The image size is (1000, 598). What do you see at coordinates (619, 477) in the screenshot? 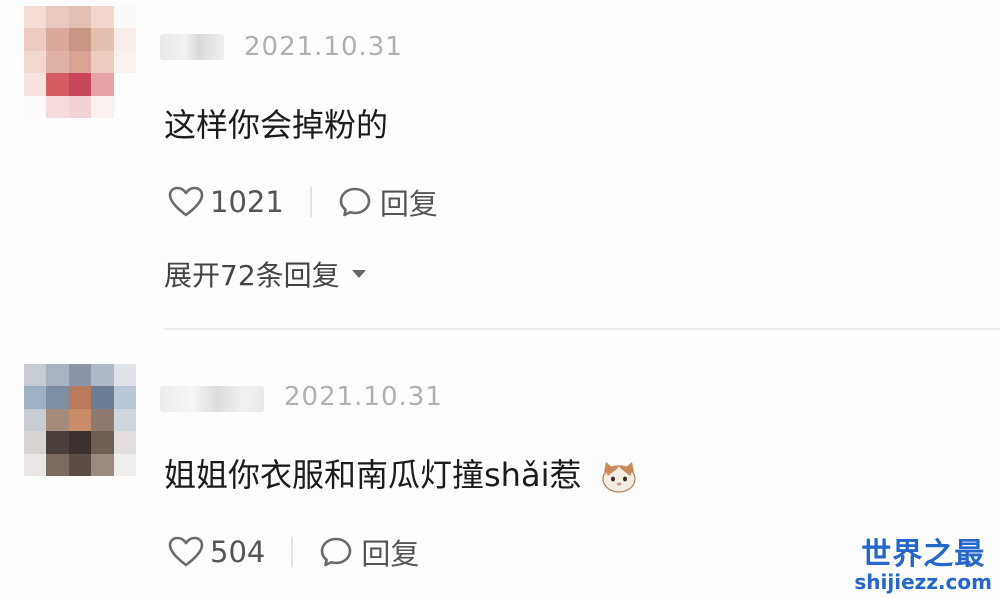
I see `cat-emoji-icon` at bounding box center [619, 477].